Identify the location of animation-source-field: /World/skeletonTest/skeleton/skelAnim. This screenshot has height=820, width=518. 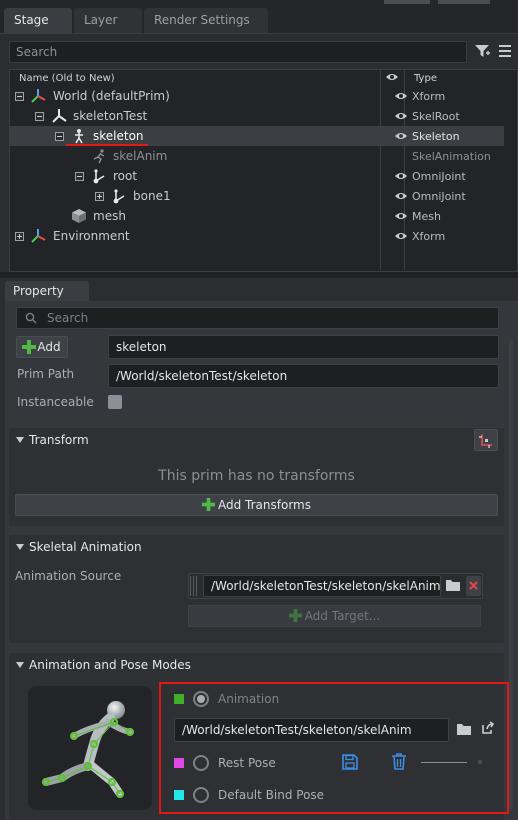
(322, 586).